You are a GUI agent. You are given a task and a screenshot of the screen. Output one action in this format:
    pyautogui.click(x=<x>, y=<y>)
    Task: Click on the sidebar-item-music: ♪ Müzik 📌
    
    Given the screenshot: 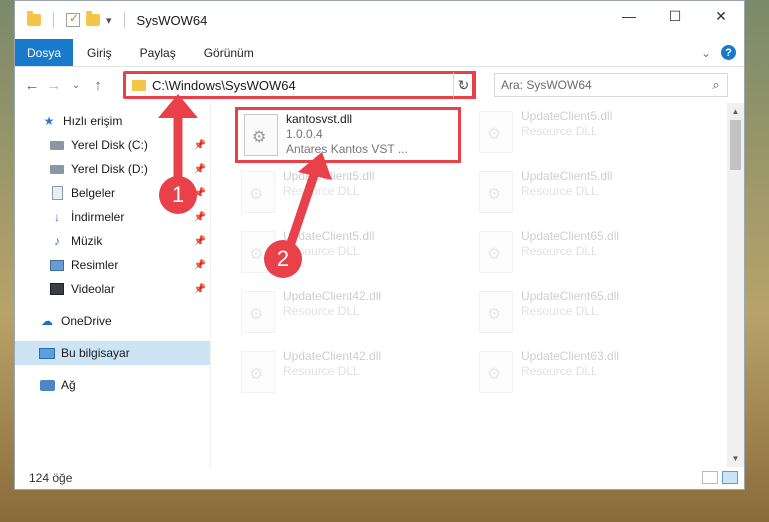 What is the action you would take?
    pyautogui.click(x=112, y=241)
    